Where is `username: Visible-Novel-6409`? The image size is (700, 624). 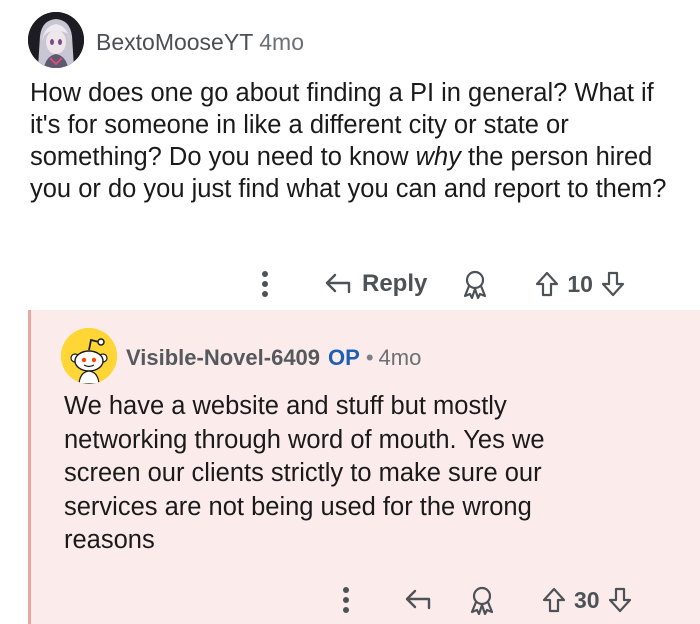
username: Visible-Novel-6409 is located at coordinates (223, 357).